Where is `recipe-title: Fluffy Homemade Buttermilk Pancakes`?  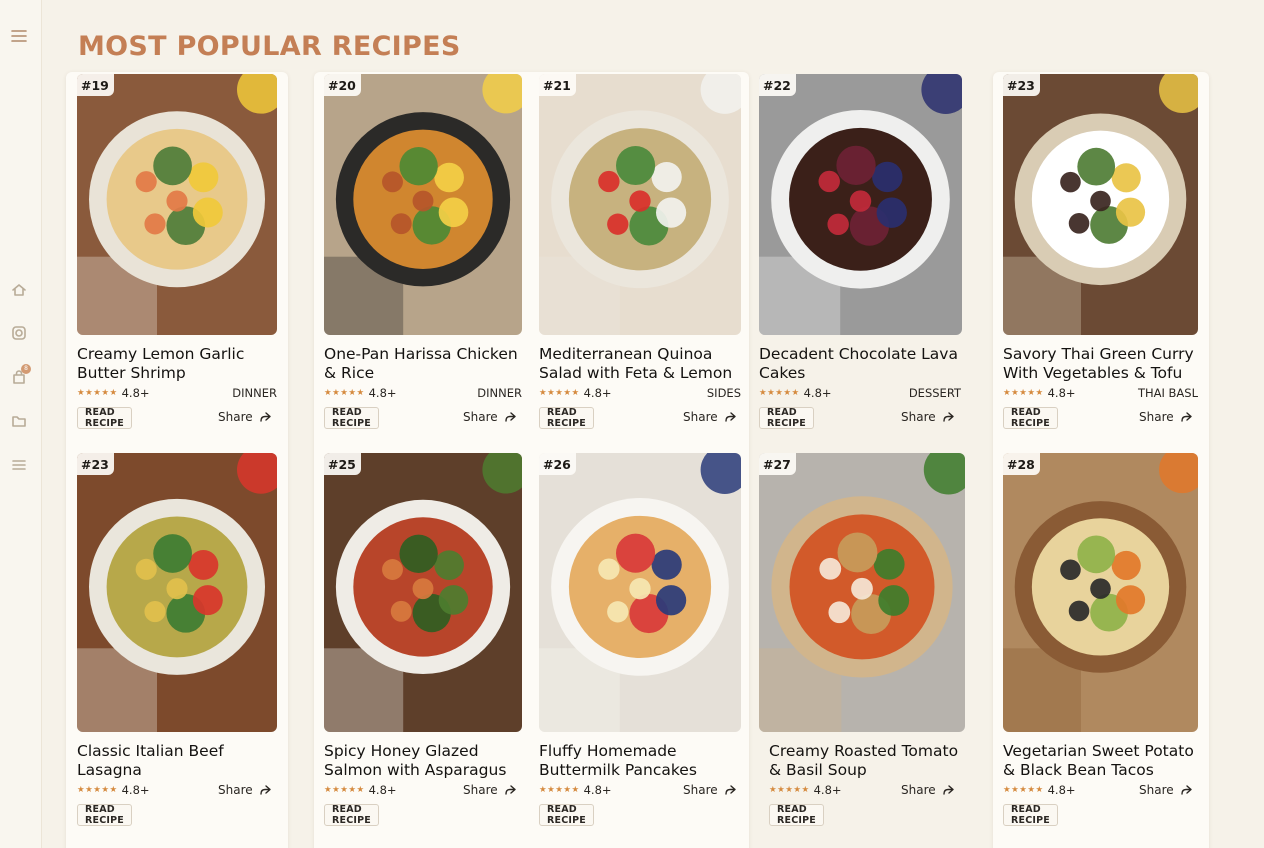 recipe-title: Fluffy Homemade Buttermilk Pancakes is located at coordinates (650, 760).